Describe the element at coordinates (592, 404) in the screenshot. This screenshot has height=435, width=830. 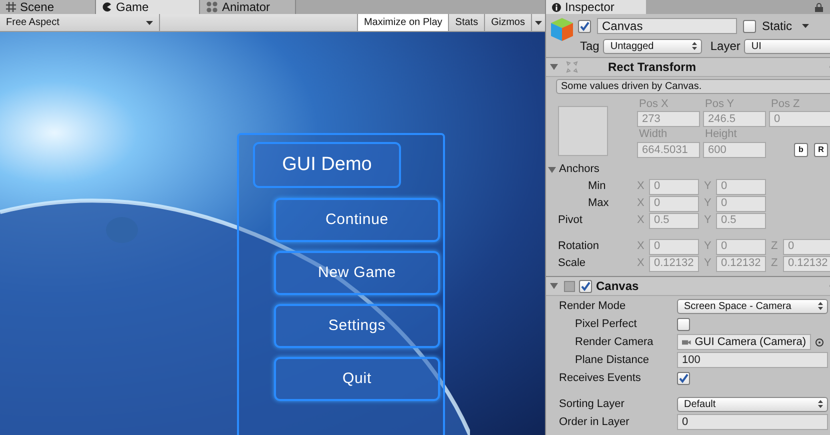
I see `property-label: Sorting Layer` at that location.